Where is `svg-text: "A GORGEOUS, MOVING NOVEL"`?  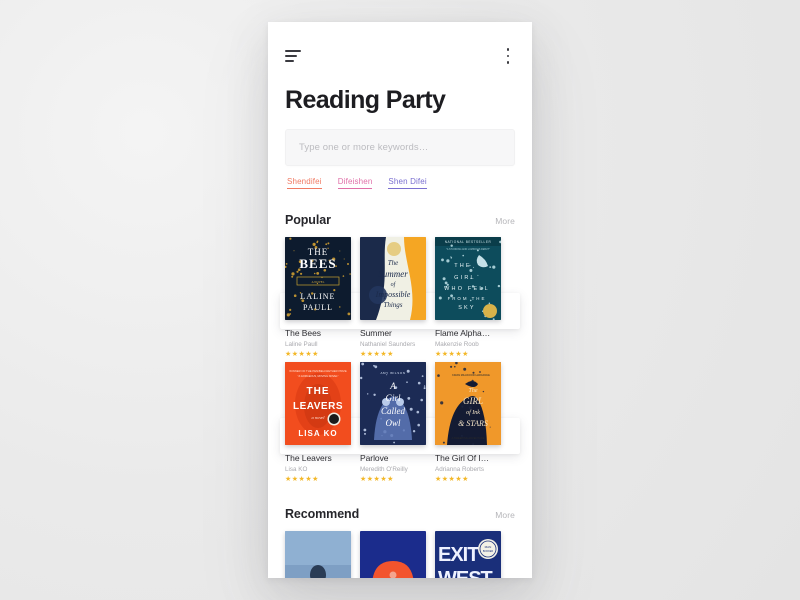
svg-text: "A GORGEOUS, MOVING NOVEL" is located at coordinates (318, 376).